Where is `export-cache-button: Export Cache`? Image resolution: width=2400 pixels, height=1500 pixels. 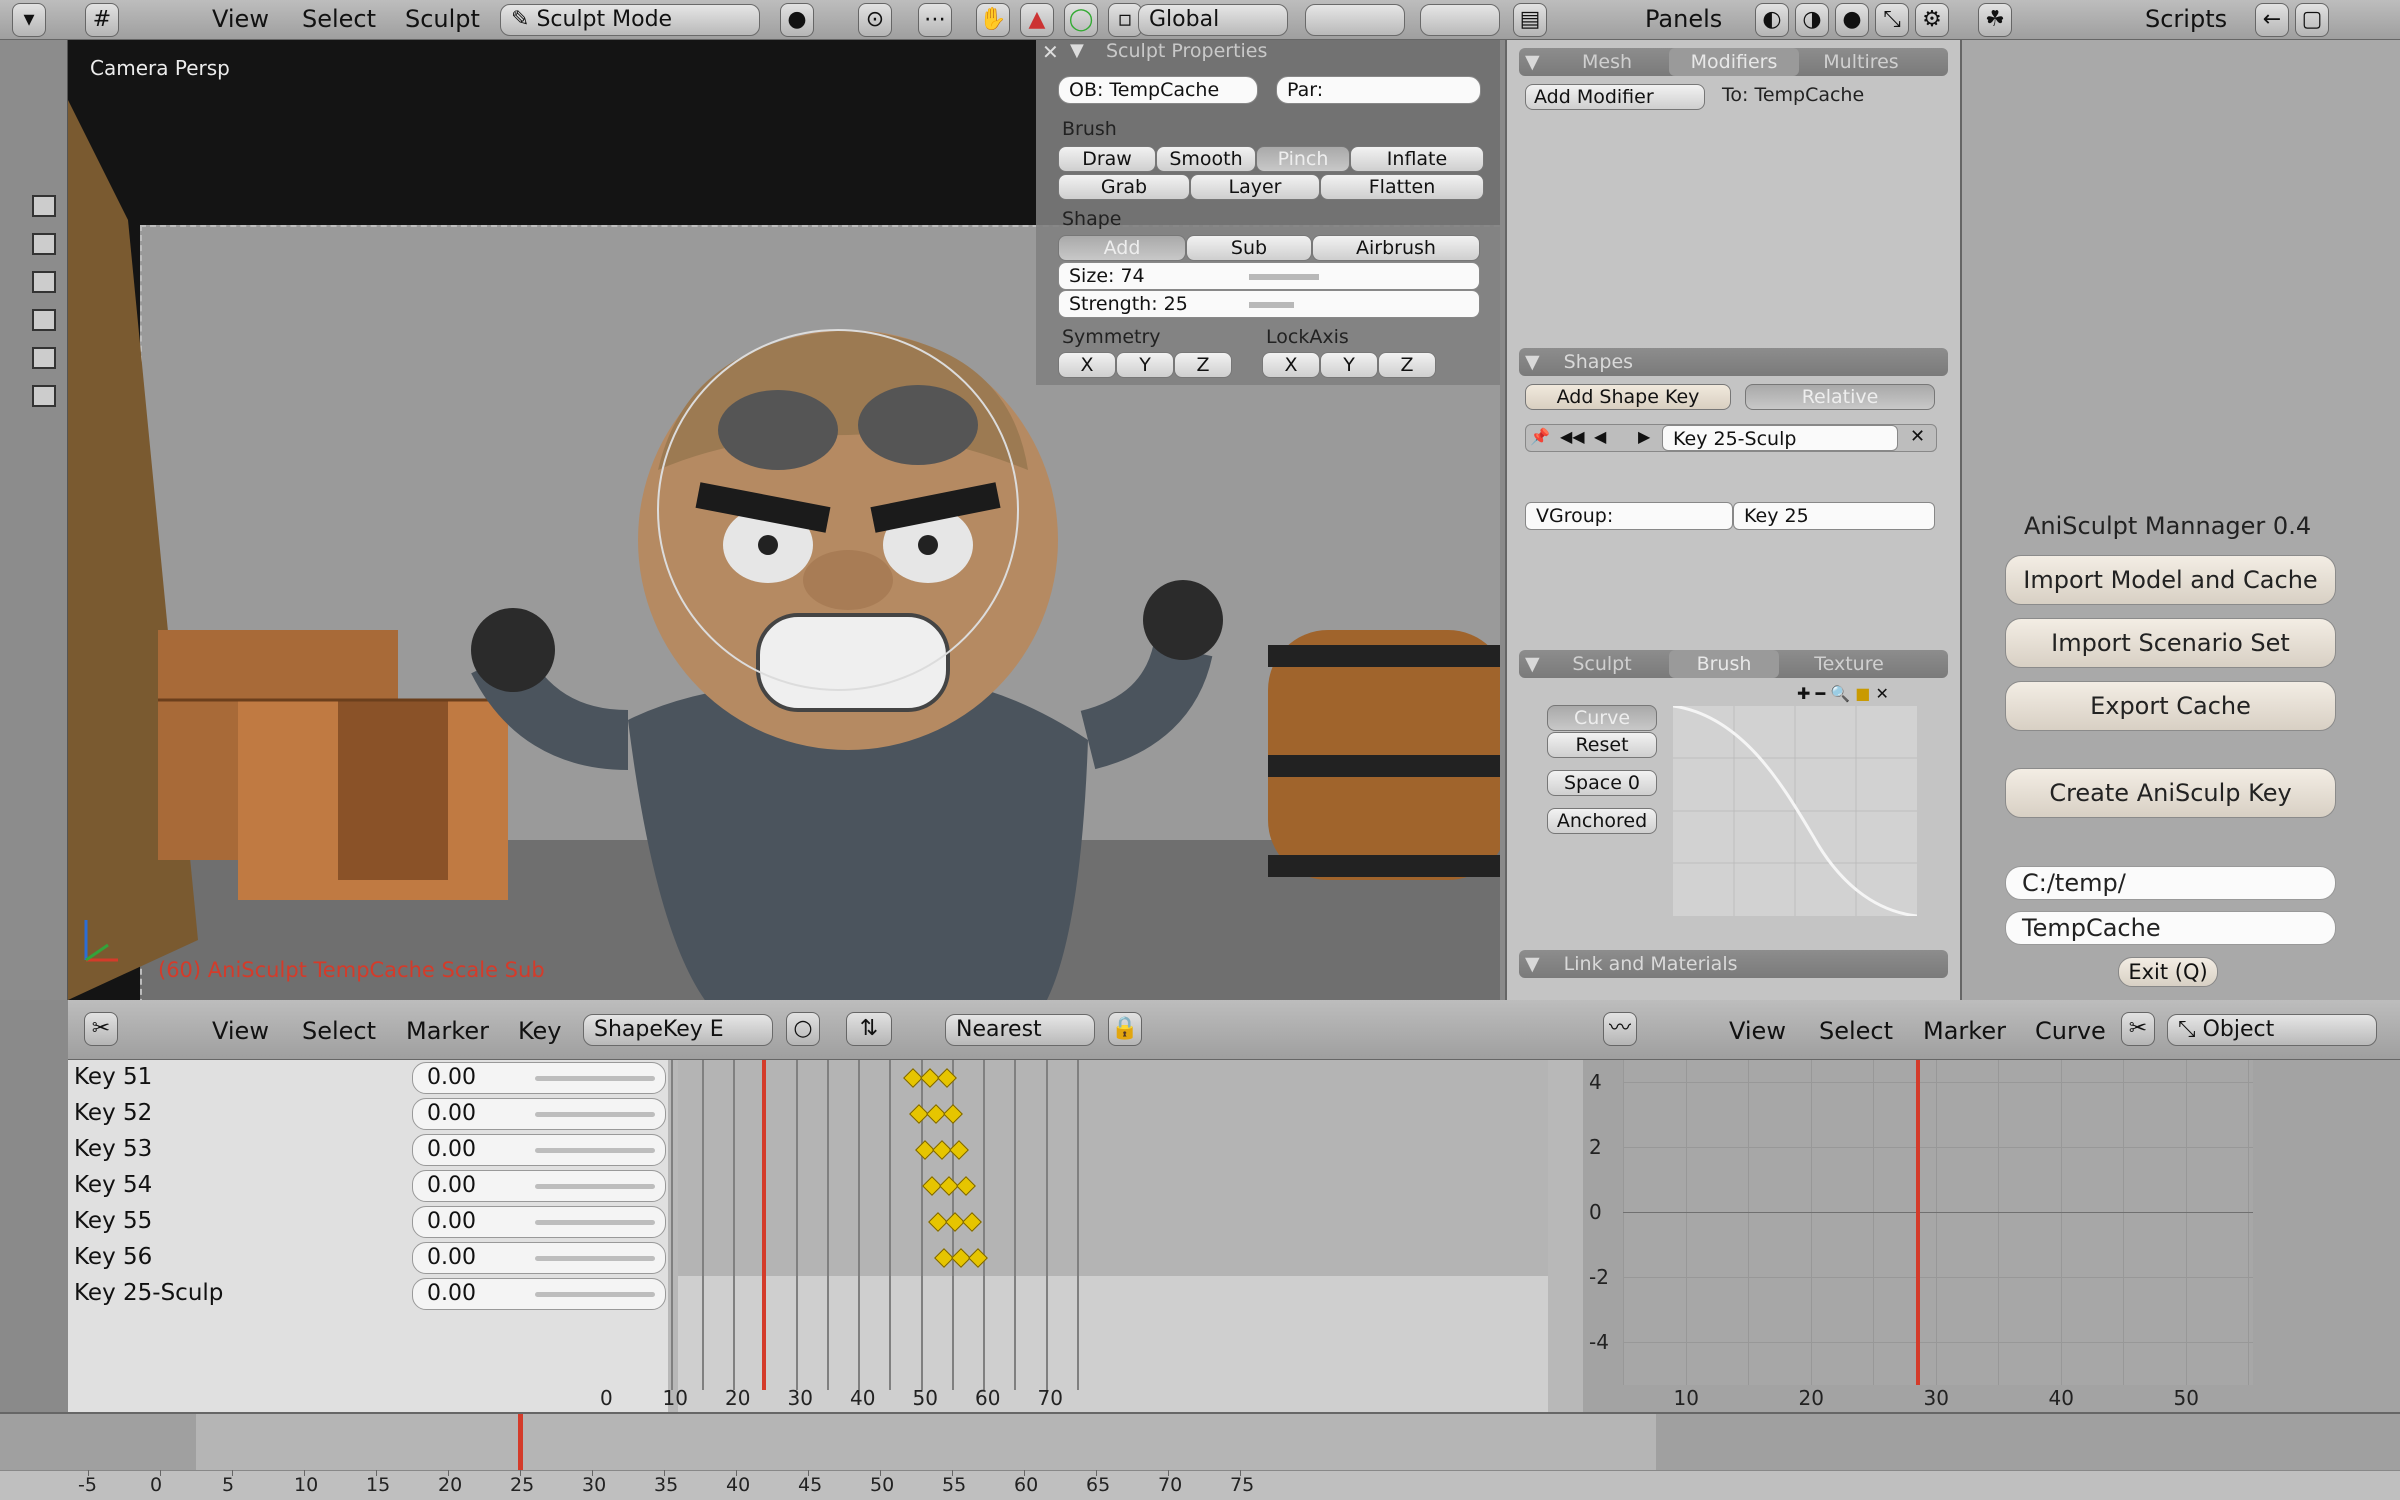 export-cache-button: Export Cache is located at coordinates (2170, 706).